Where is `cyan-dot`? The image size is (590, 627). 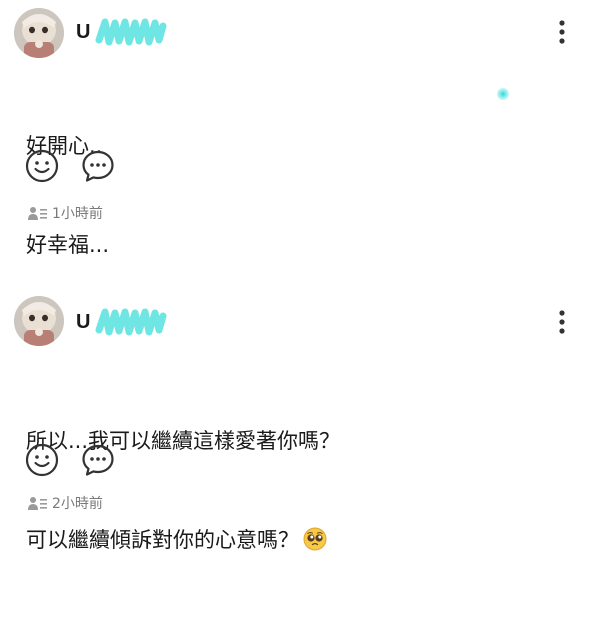 cyan-dot is located at coordinates (503, 94).